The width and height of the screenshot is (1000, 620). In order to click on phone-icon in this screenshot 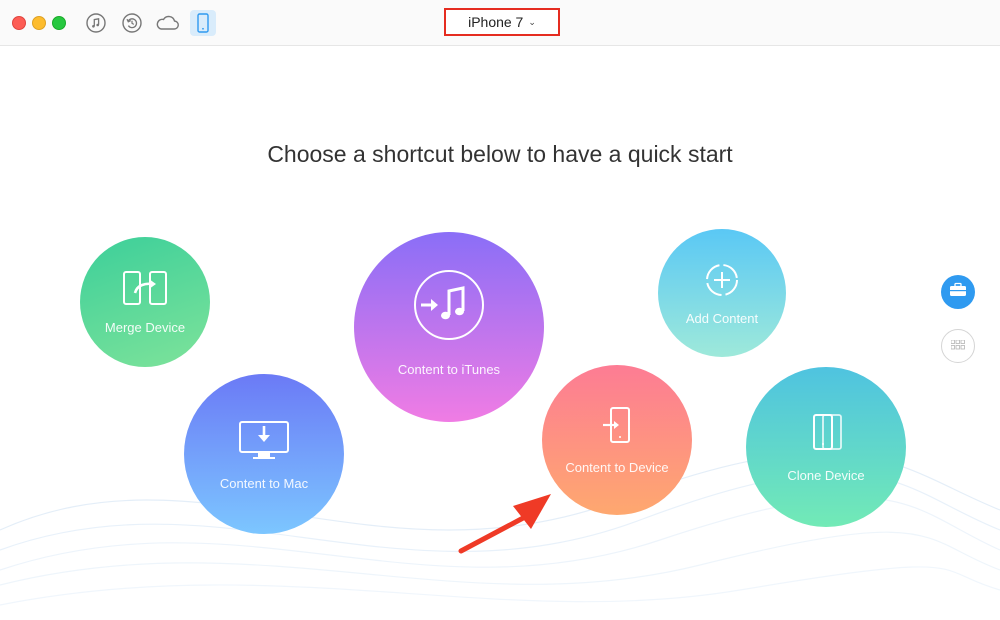, I will do `click(203, 23)`.